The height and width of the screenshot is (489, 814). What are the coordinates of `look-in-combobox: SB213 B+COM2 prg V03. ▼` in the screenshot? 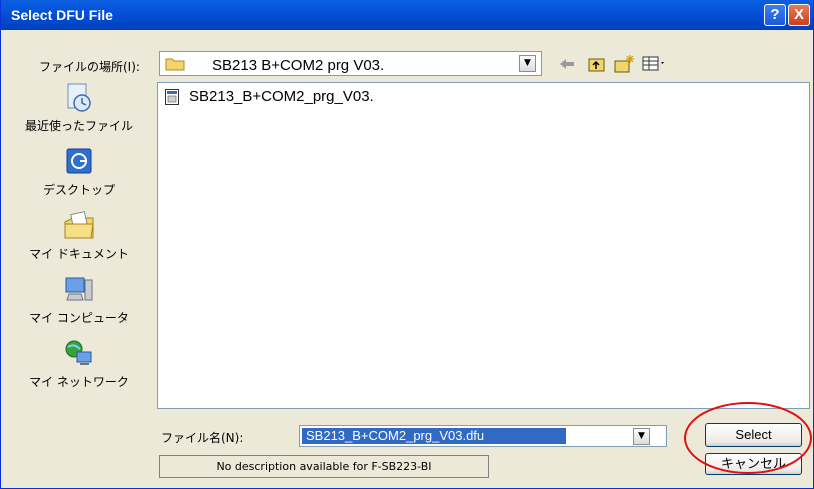 It's located at (350, 63).